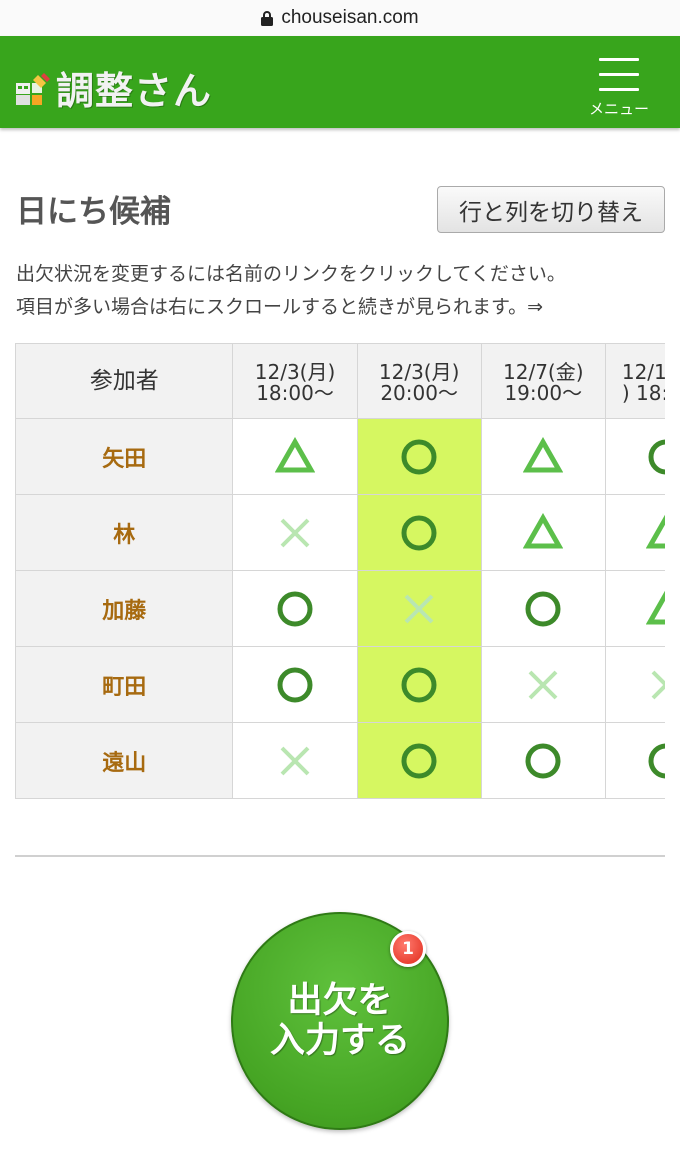  What do you see at coordinates (124, 760) in the screenshot?
I see `participant-name-link: 遠山` at bounding box center [124, 760].